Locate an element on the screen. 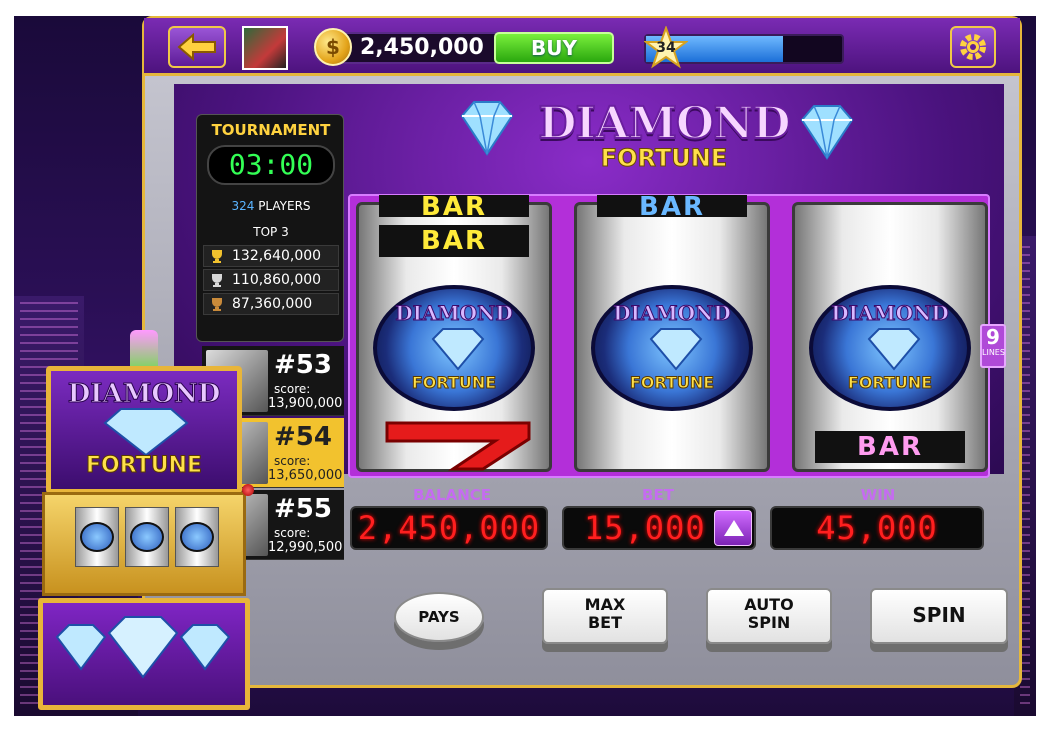 This screenshot has height=731, width=1052. reel-3: DIAMOND FORTUNE BAR is located at coordinates (890, 337).